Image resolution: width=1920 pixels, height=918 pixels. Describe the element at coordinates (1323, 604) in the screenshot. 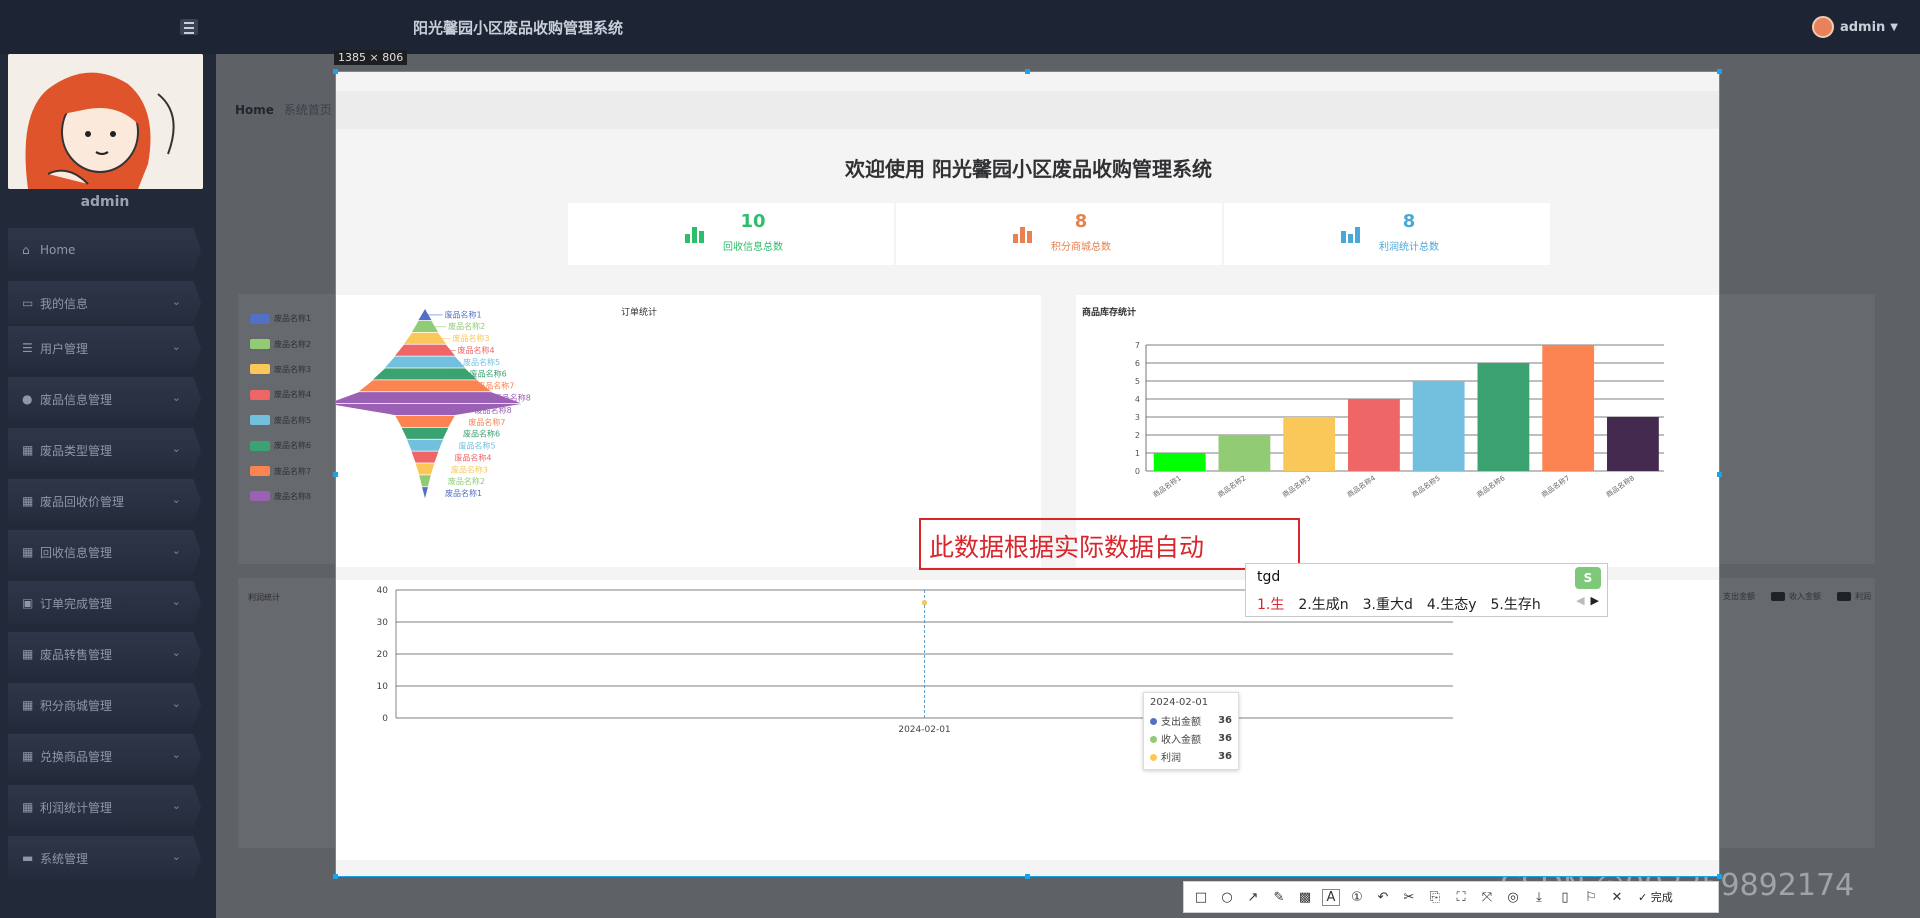

I see `ime-candidate: 2.生成n` at that location.